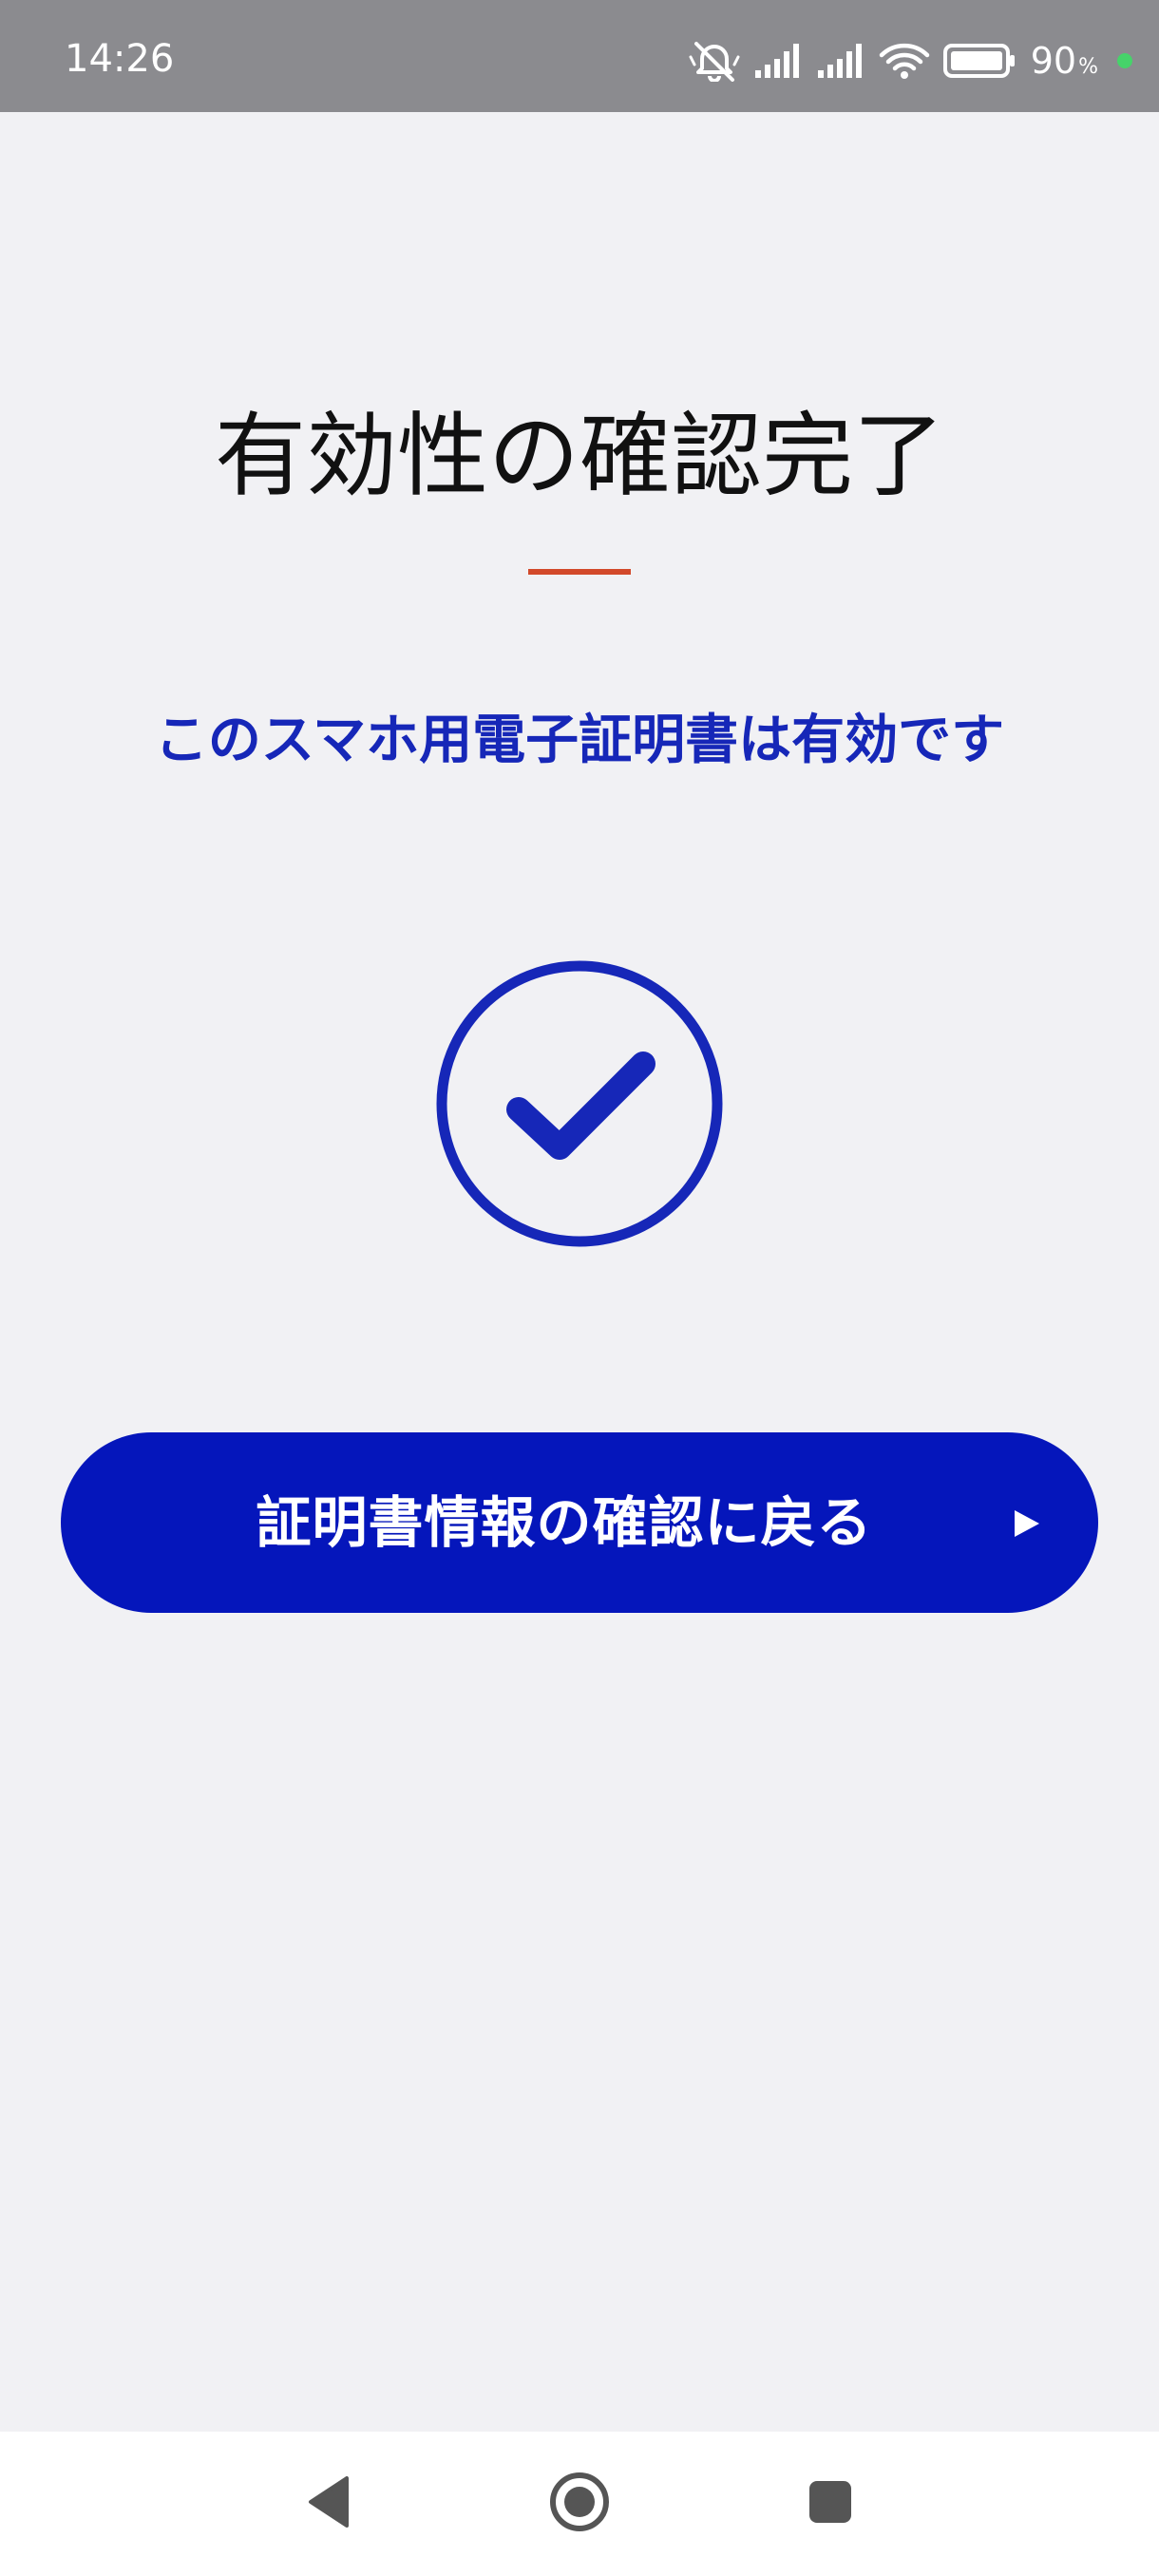 This screenshot has height=2576, width=1159. I want to click on home-icon, so click(579, 2504).